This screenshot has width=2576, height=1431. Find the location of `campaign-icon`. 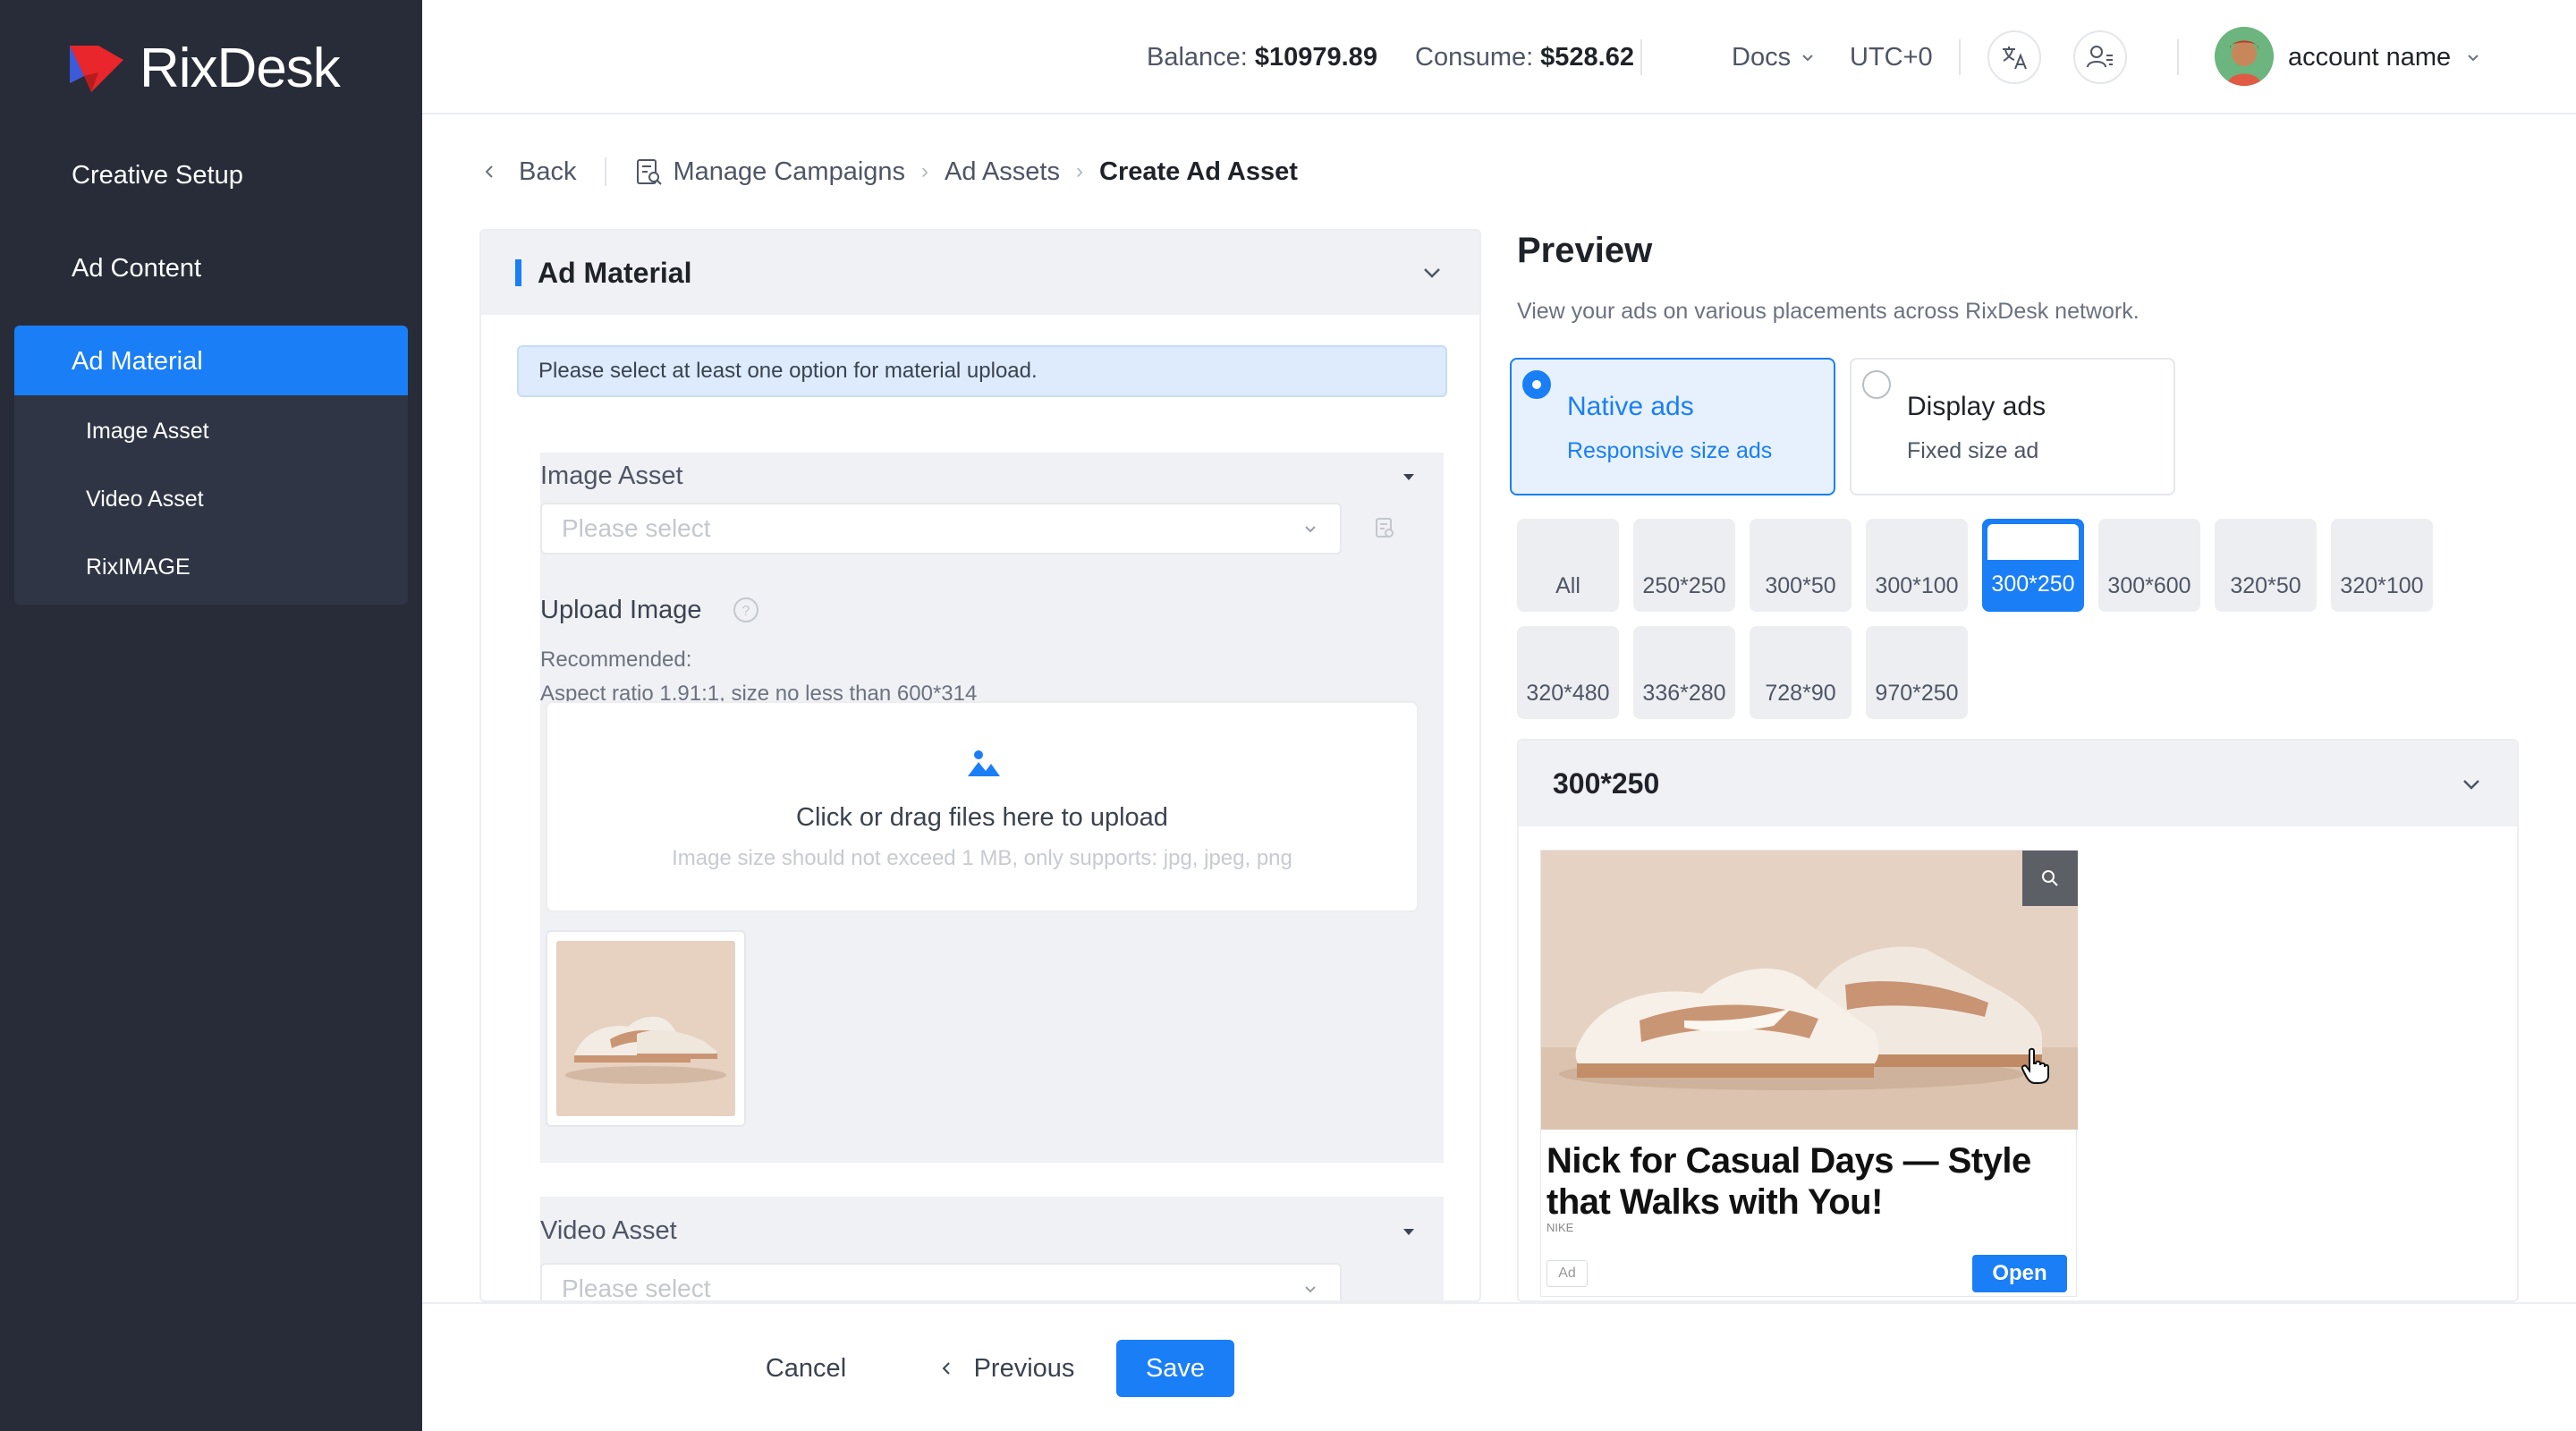

campaign-icon is located at coordinates (650, 172).